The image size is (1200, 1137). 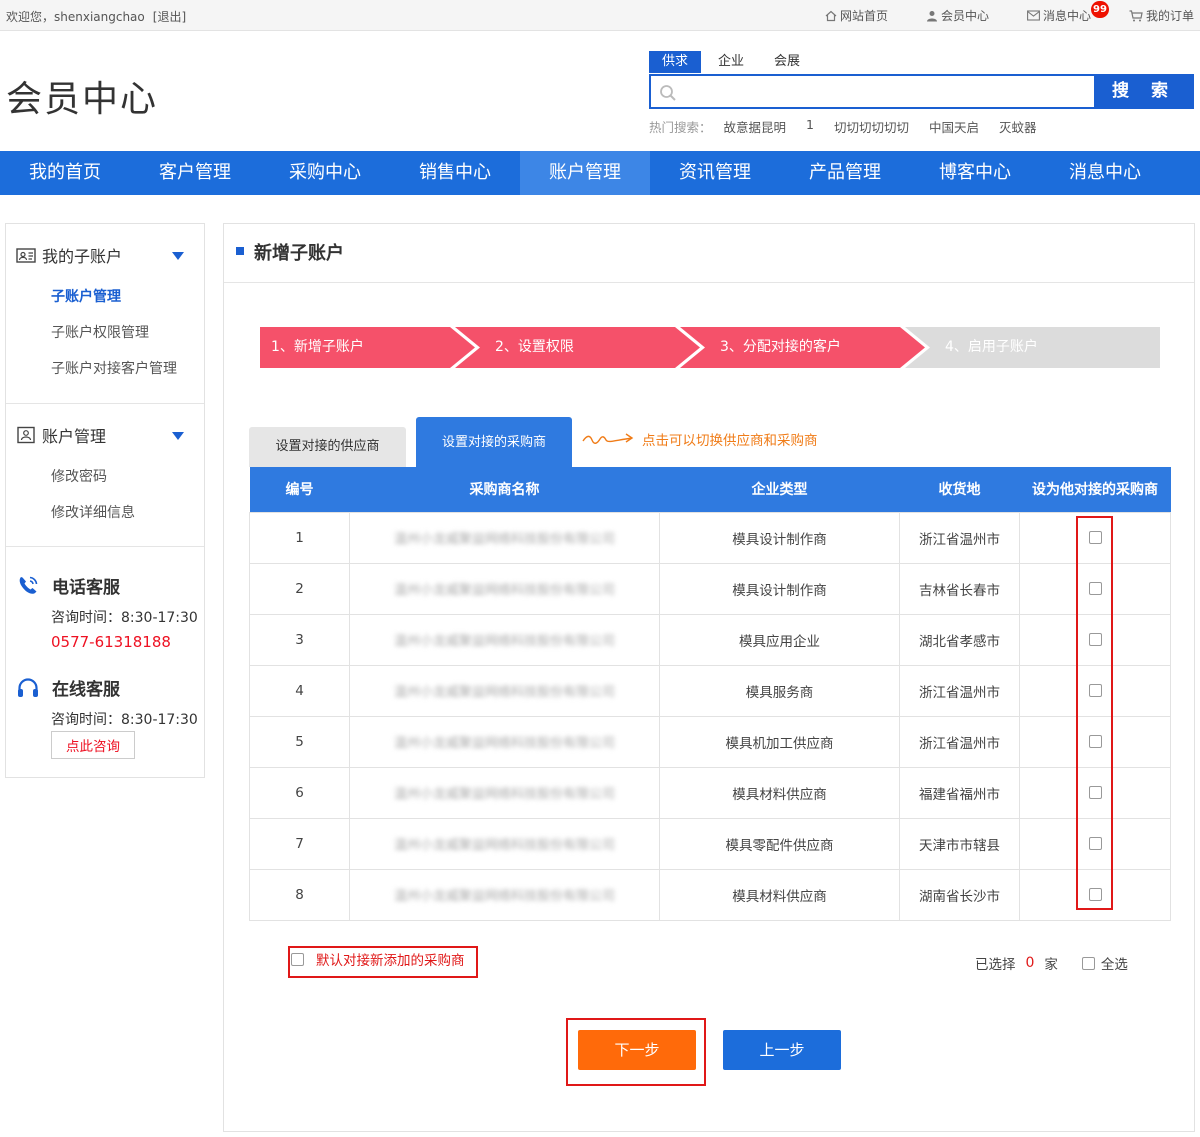 I want to click on table-row: 7 温州小龙威聚益网络科技股份有限公司 模具零配件供应商 天津市市辖县, so click(x=710, y=843).